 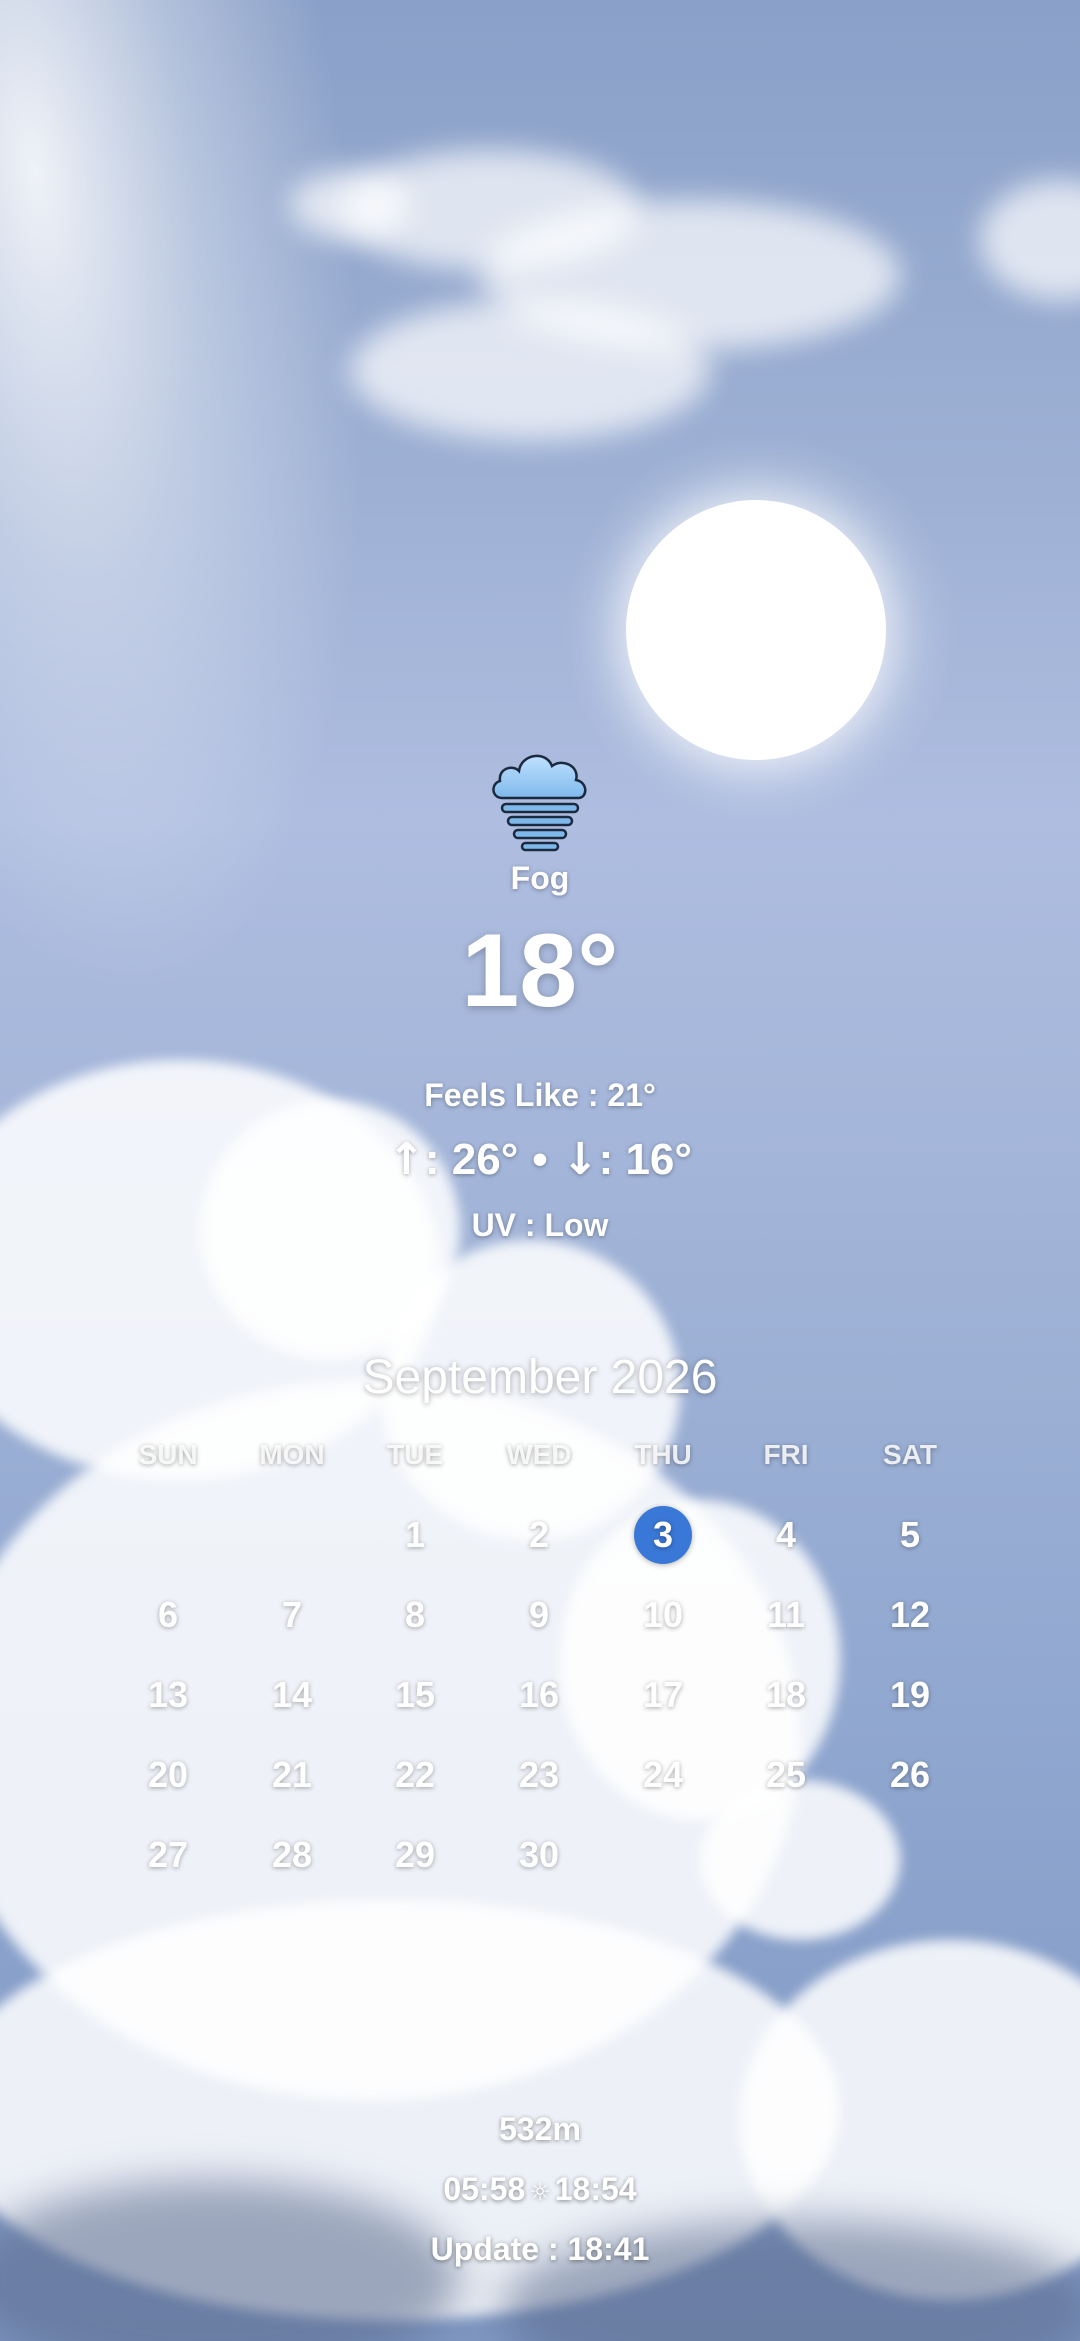 I want to click on calendar-day: 20, so click(x=168, y=1775).